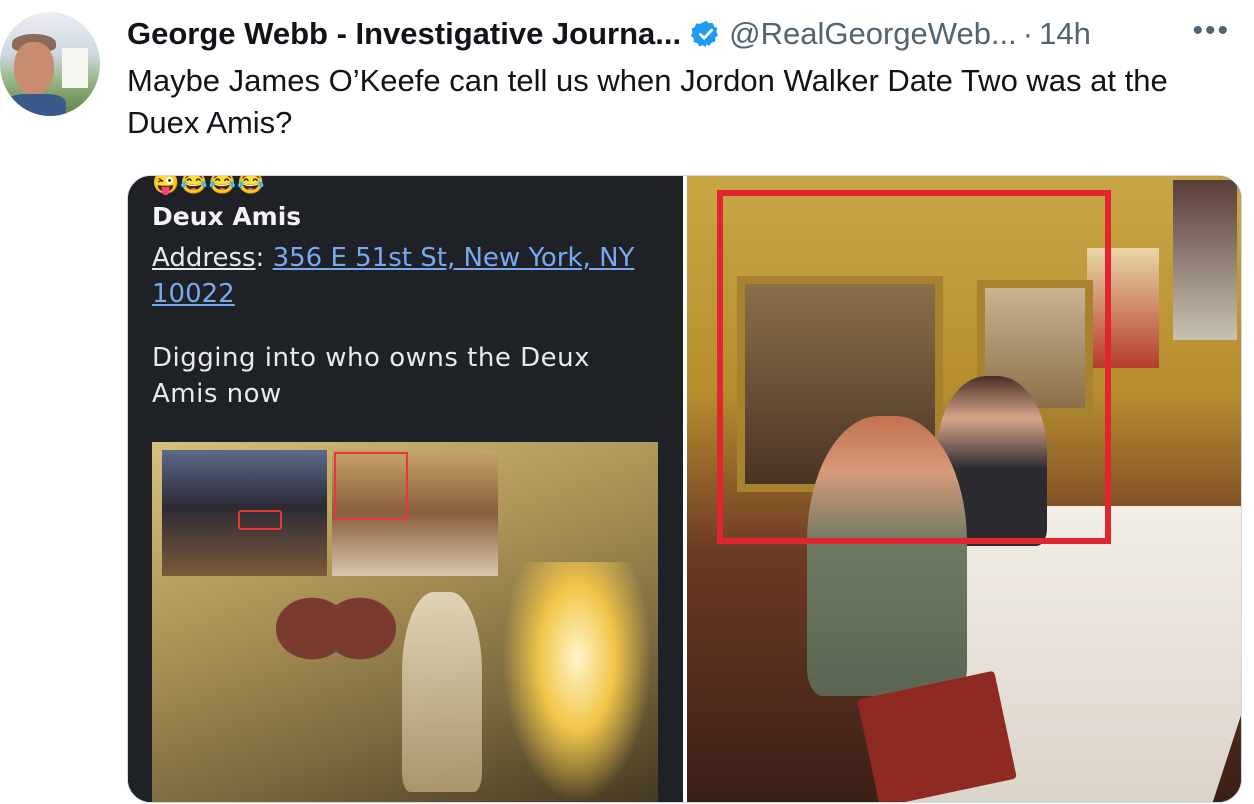 Image resolution: width=1254 pixels, height=804 pixels. I want to click on ribbon-bow-decoration, so click(336, 645).